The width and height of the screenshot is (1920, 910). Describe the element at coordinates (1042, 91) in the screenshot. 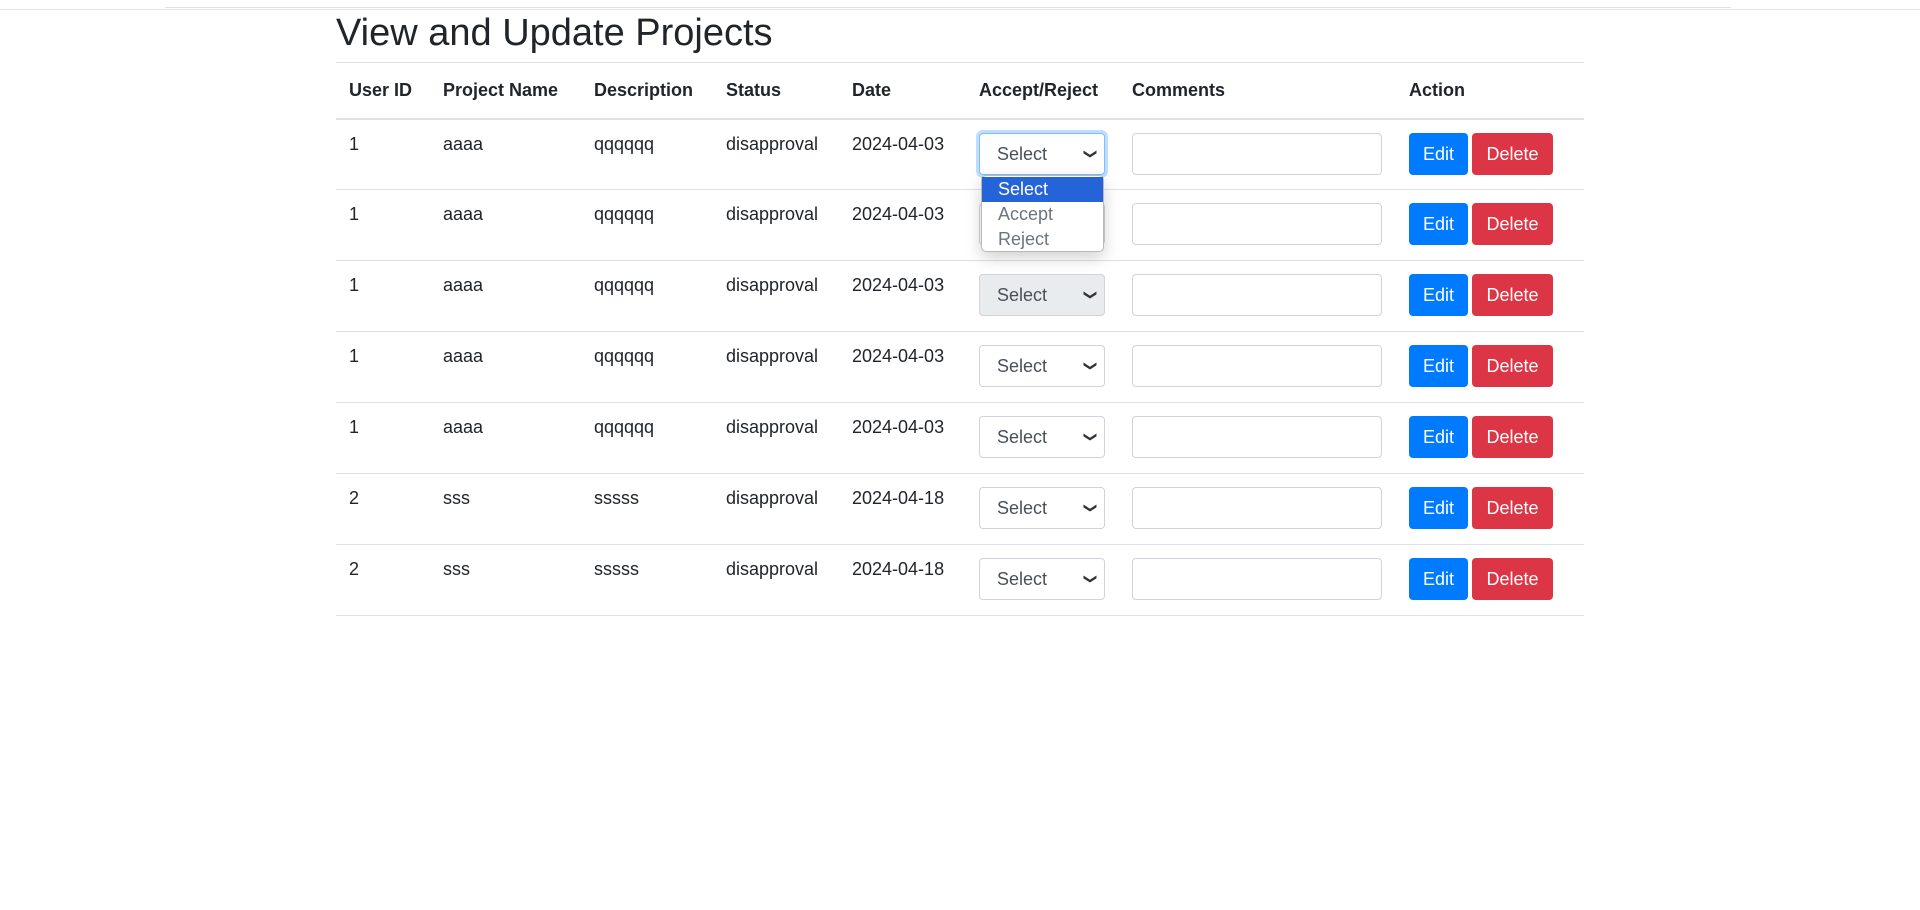

I see `header-accept-reject: Accept/Reject` at that location.